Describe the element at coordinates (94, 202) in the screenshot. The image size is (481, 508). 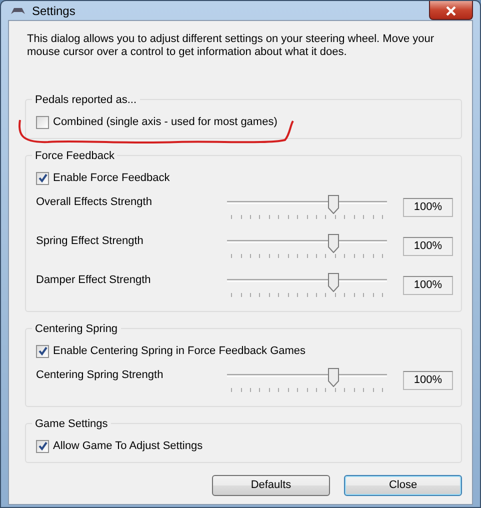
I see `slider-label: Overall Effects Strength` at that location.